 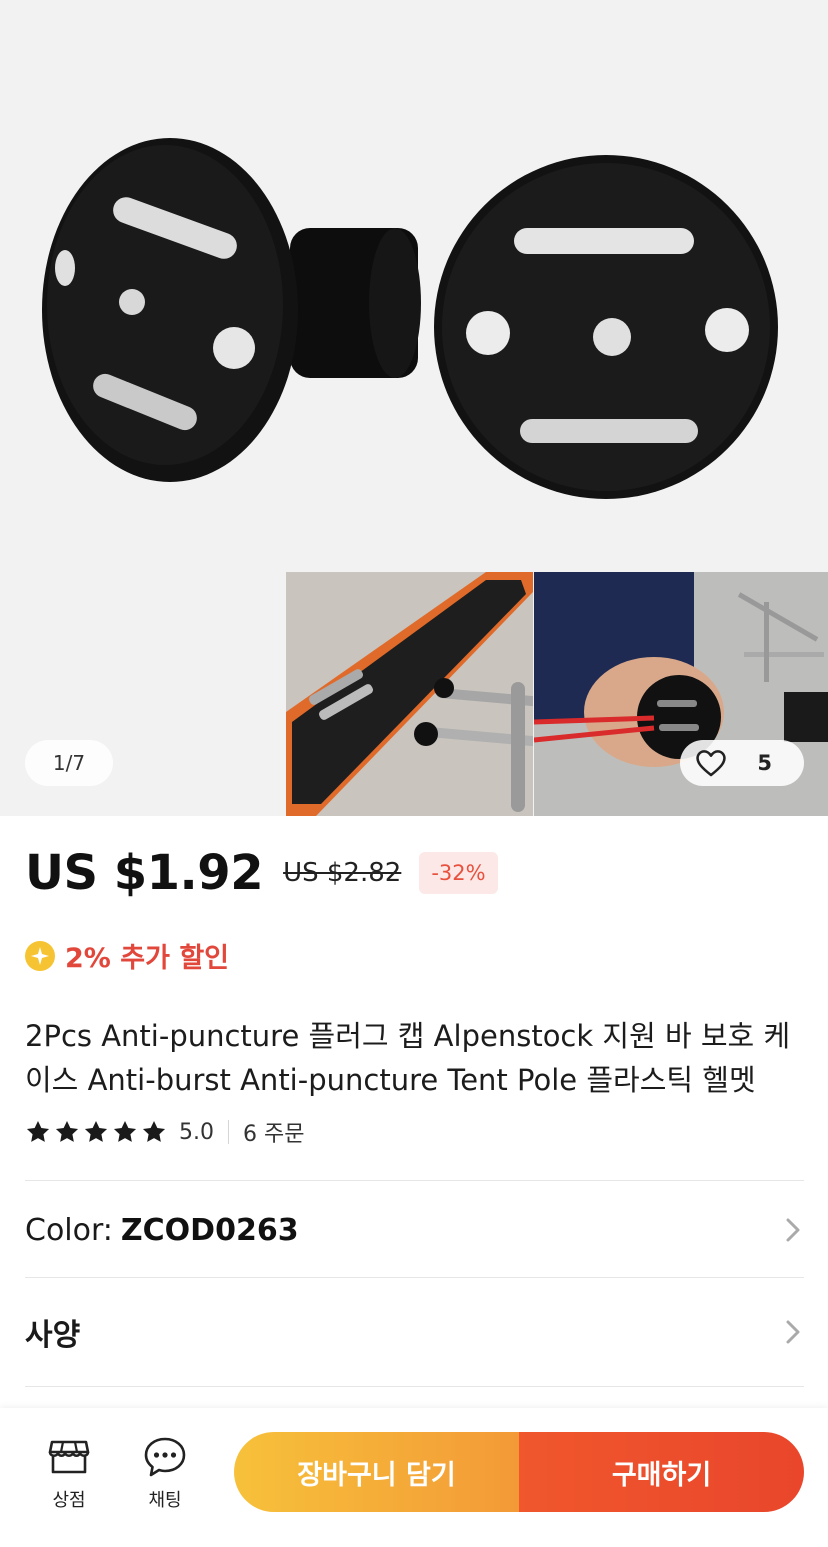 What do you see at coordinates (764, 763) in the screenshot?
I see `wishlist-count: 5` at bounding box center [764, 763].